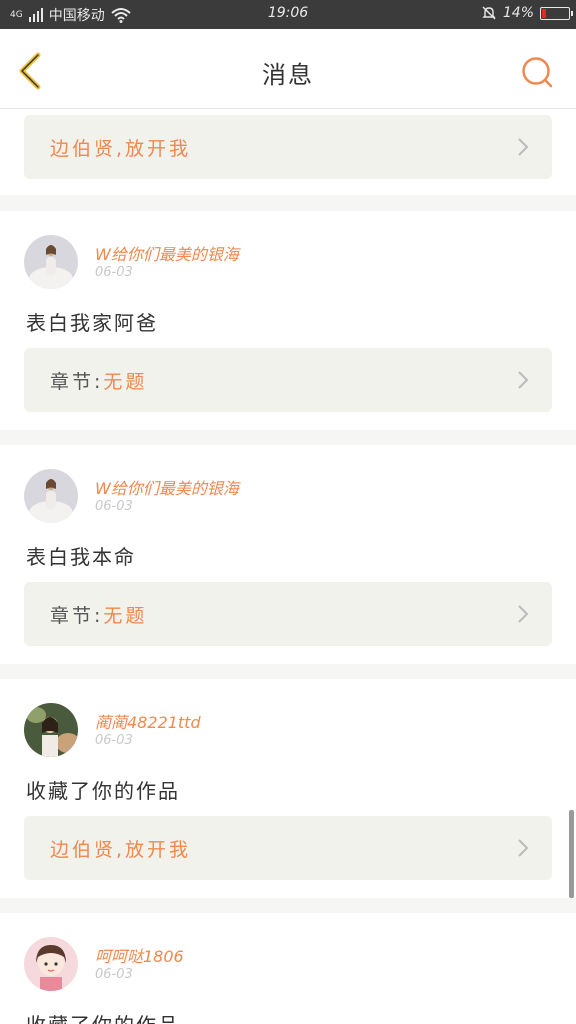  Describe the element at coordinates (556, 13) in the screenshot. I see `battery-icon` at that location.